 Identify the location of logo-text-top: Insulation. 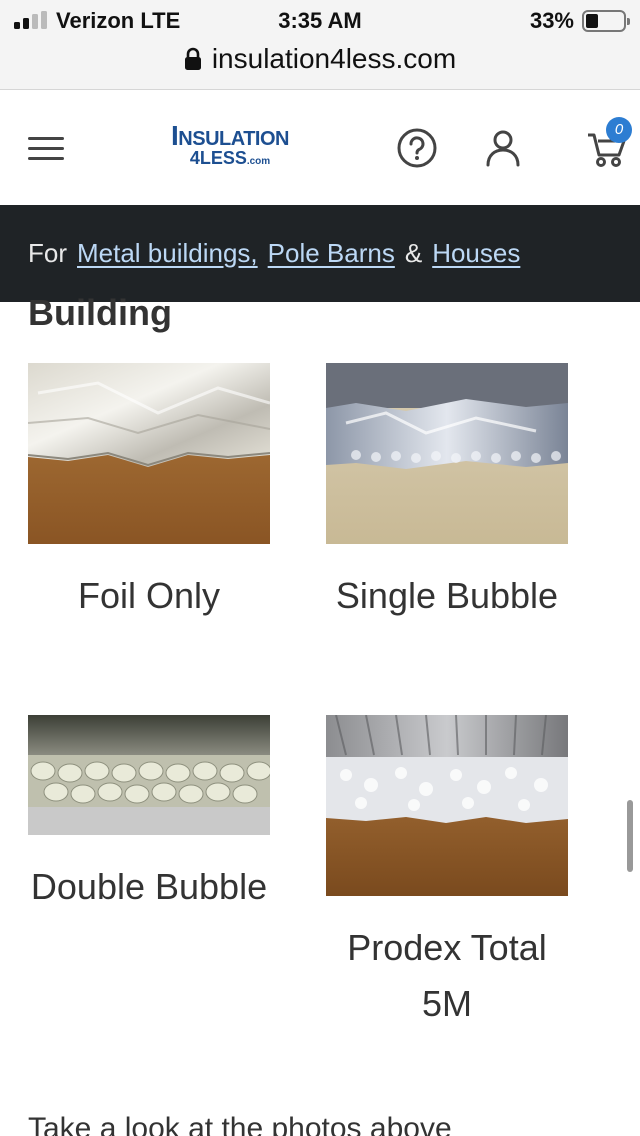
(230, 135).